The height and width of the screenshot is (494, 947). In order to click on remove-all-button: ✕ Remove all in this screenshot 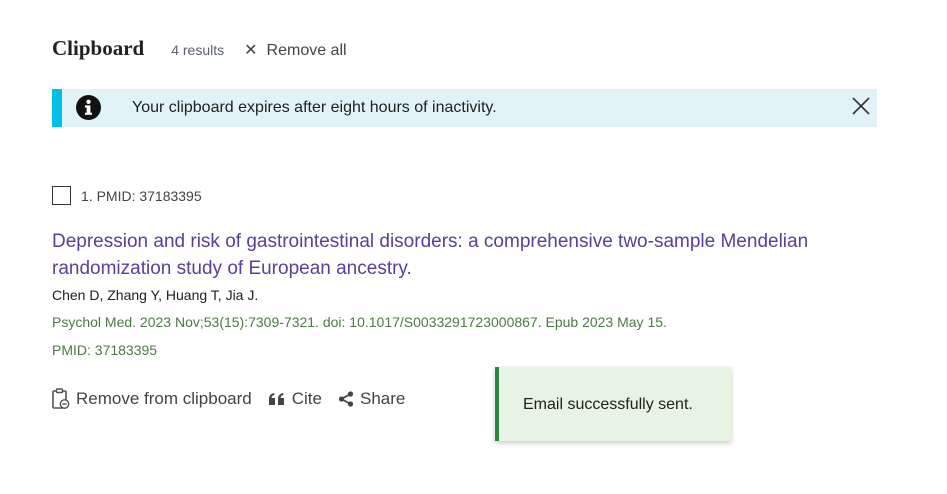, I will do `click(295, 50)`.